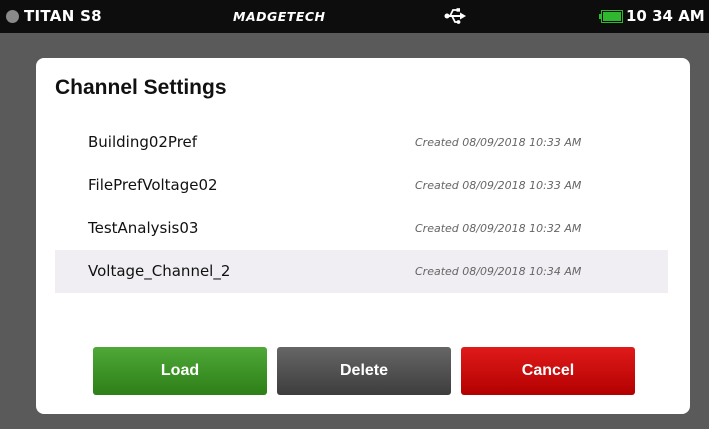 The image size is (709, 429). What do you see at coordinates (143, 142) in the screenshot?
I see `channel-name: Building02Pref` at bounding box center [143, 142].